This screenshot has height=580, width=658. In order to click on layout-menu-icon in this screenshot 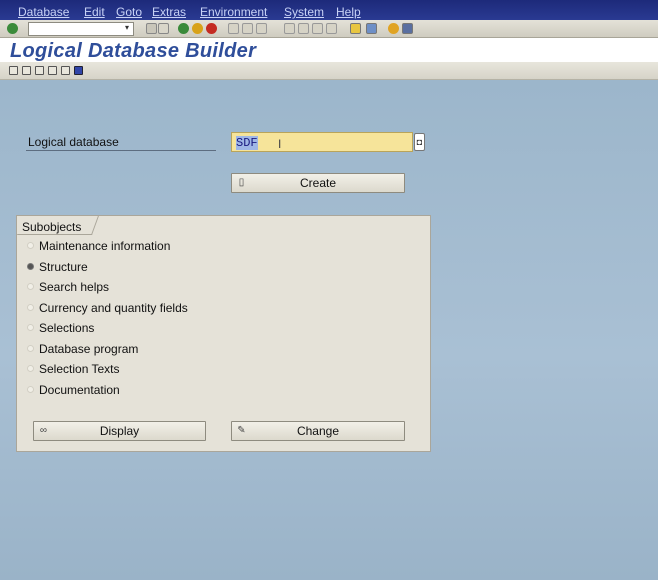, I will do `click(407, 28)`.